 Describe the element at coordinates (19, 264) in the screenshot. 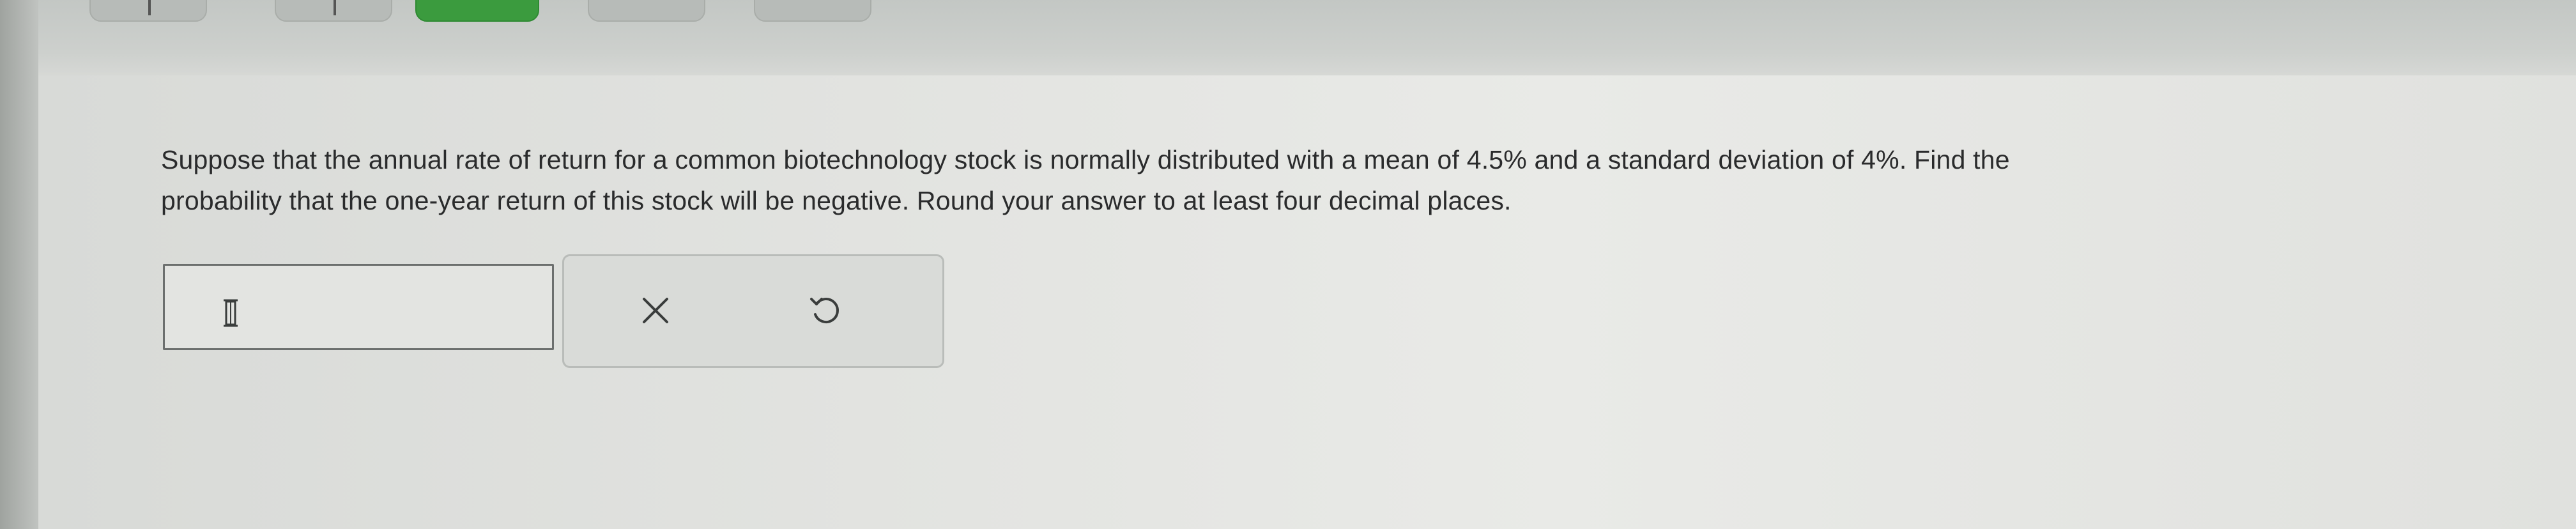

I see `left-edge` at that location.